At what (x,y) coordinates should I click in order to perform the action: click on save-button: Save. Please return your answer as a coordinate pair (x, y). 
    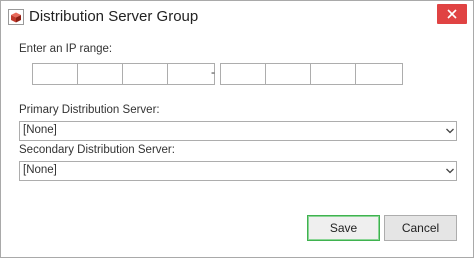
    Looking at the image, I should click on (343, 228).